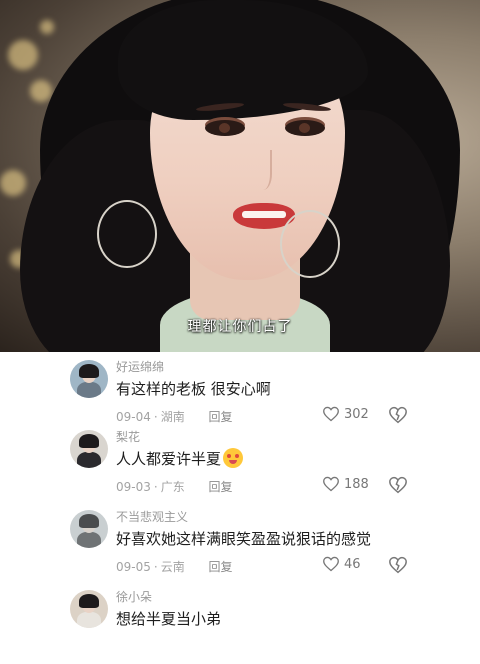 This screenshot has width=480, height=664. Describe the element at coordinates (356, 414) in the screenshot. I see `like-count: 302` at that location.